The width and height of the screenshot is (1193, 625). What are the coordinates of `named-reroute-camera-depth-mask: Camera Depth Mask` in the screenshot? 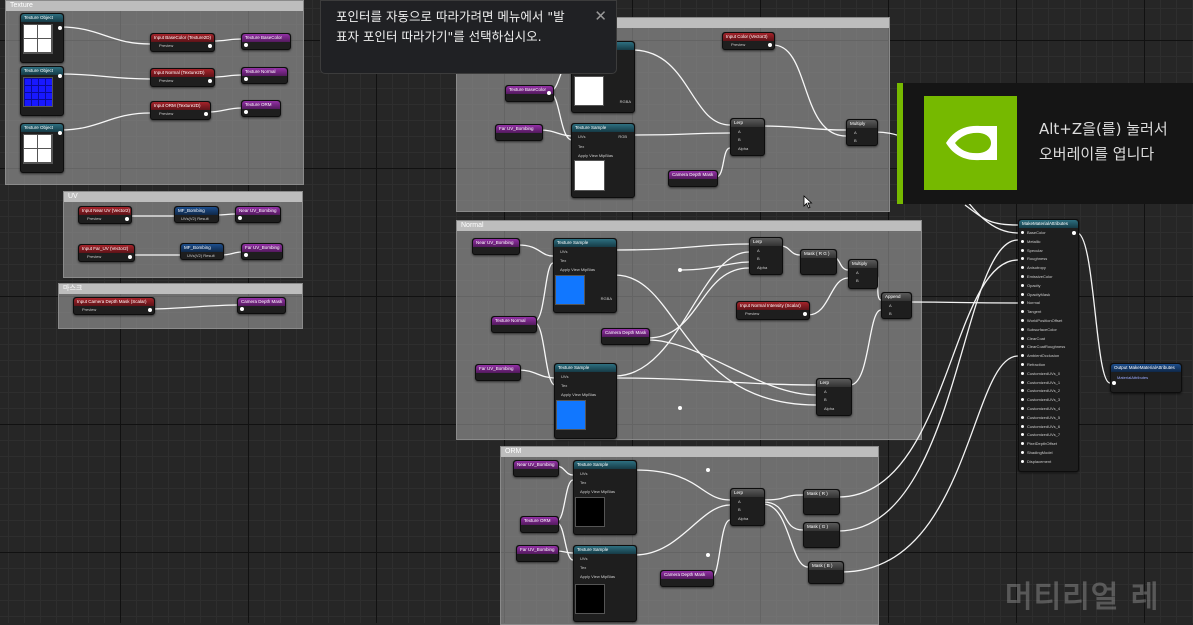 It's located at (261, 305).